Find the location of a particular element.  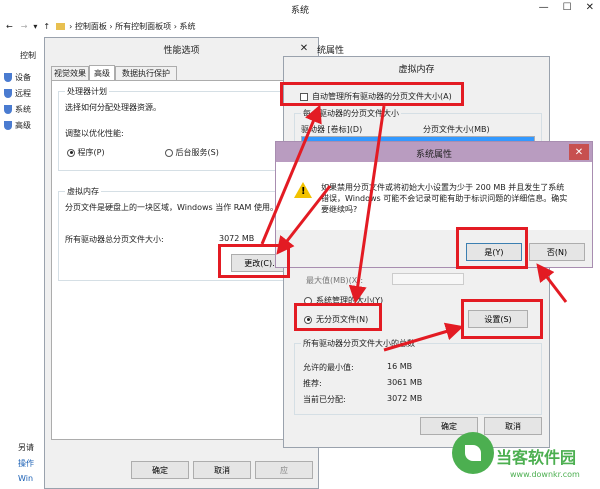

leaf-icon is located at coordinates (473, 453).